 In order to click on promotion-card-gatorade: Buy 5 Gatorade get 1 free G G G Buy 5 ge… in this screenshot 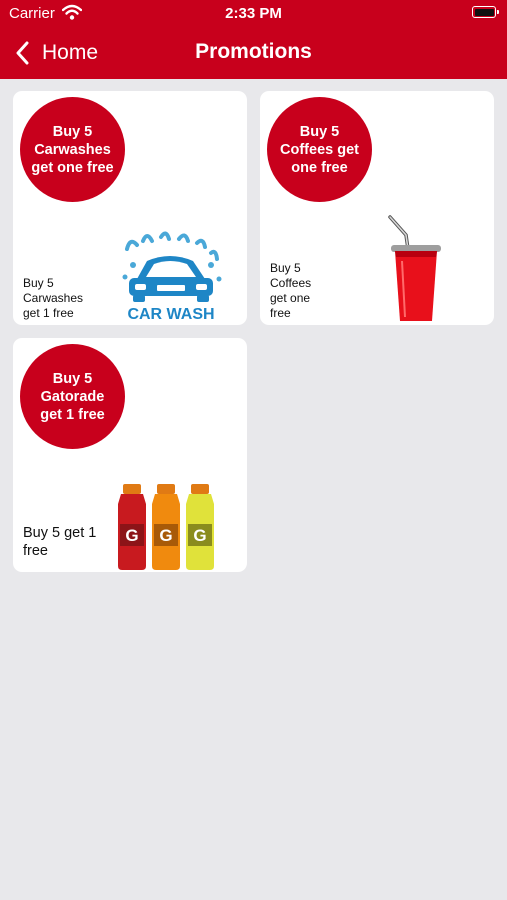, I will do `click(130, 455)`.